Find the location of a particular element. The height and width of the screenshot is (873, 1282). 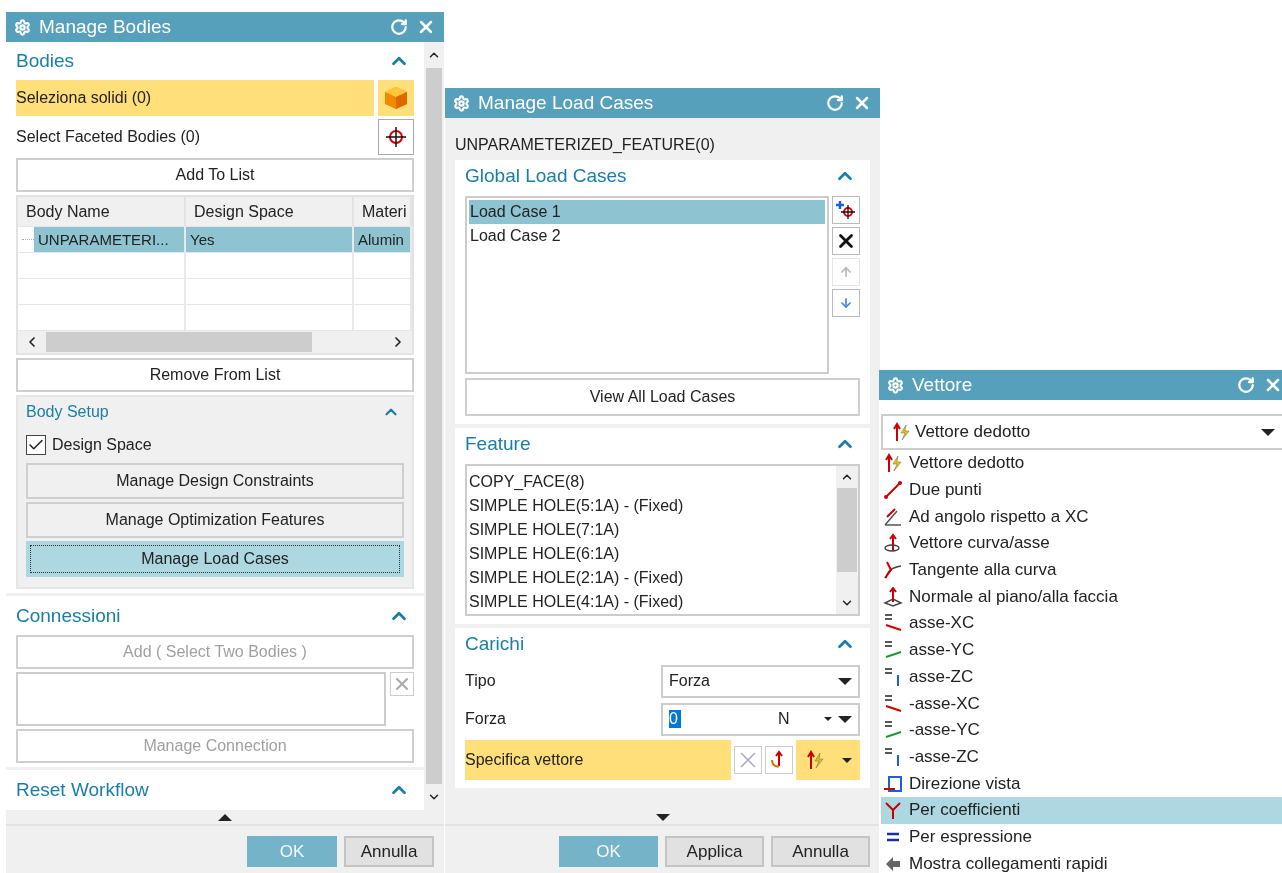

menu-item: Tangente alla curva is located at coordinates (1081, 570).